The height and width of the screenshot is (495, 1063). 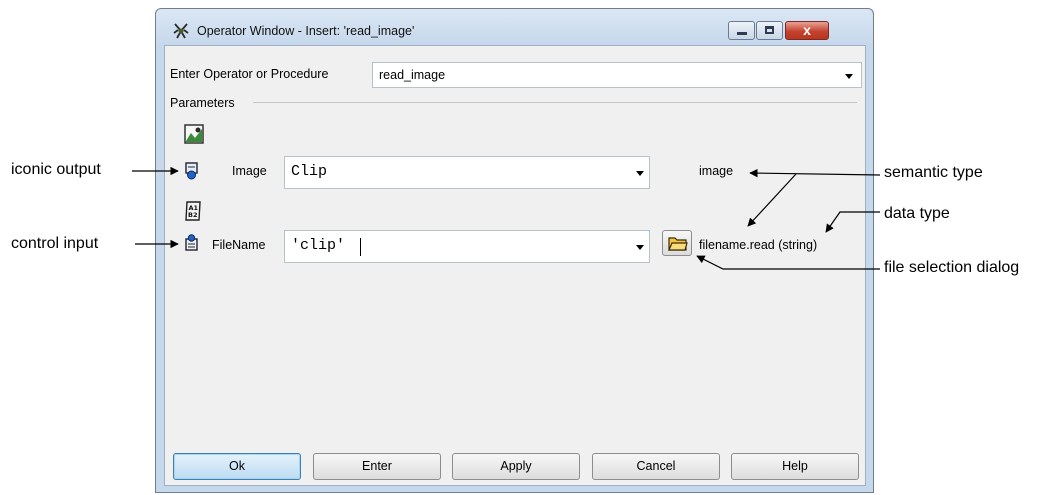 What do you see at coordinates (506, 218) in the screenshot?
I see `annotation-arrows` at bounding box center [506, 218].